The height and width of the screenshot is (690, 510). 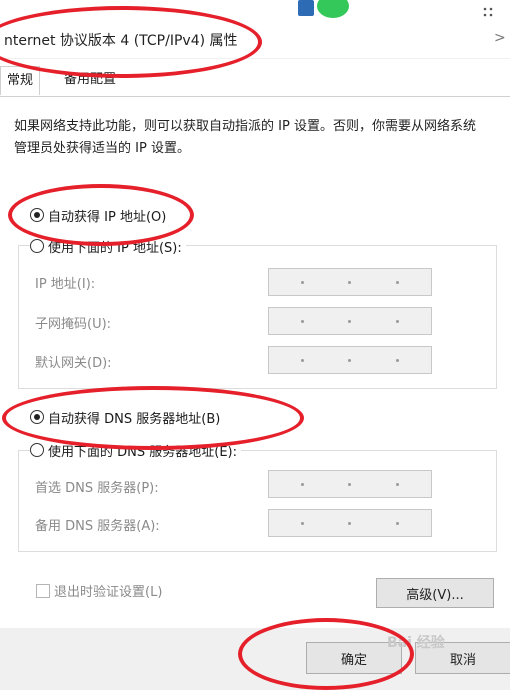 What do you see at coordinates (108, 592) in the screenshot?
I see `validate-on-exit-label: 退出时验证设置(L)` at bounding box center [108, 592].